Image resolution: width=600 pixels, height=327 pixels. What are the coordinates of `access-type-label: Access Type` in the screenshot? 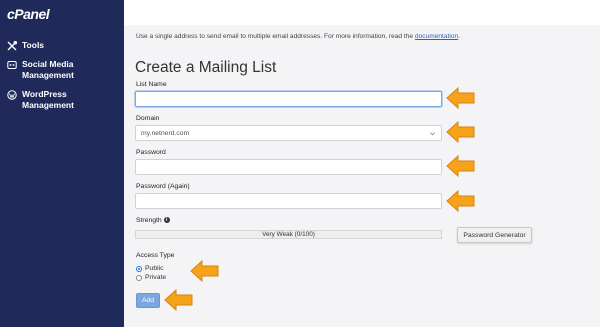 It's located at (155, 255).